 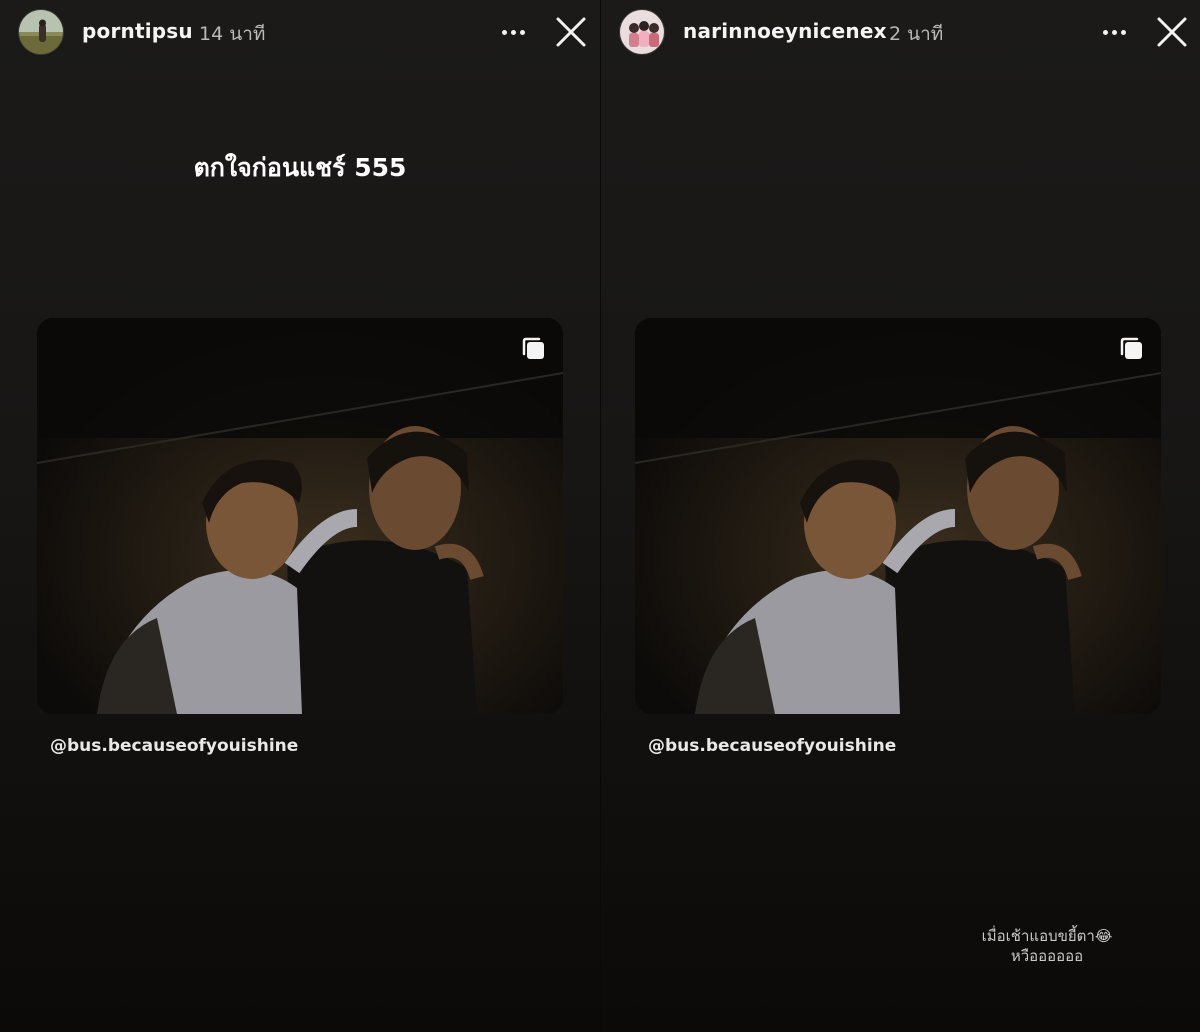 I want to click on story-timestamp: 2 นาที, so click(x=916, y=34).